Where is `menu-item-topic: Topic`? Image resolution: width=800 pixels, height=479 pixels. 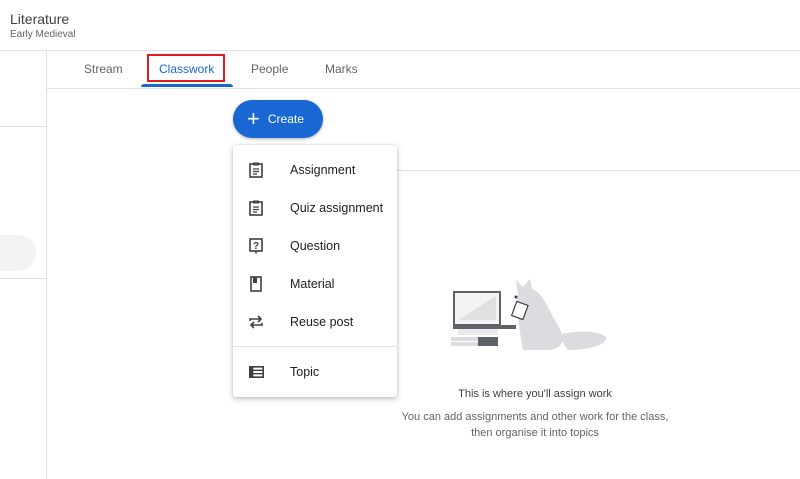
menu-item-topic: Topic is located at coordinates (315, 372).